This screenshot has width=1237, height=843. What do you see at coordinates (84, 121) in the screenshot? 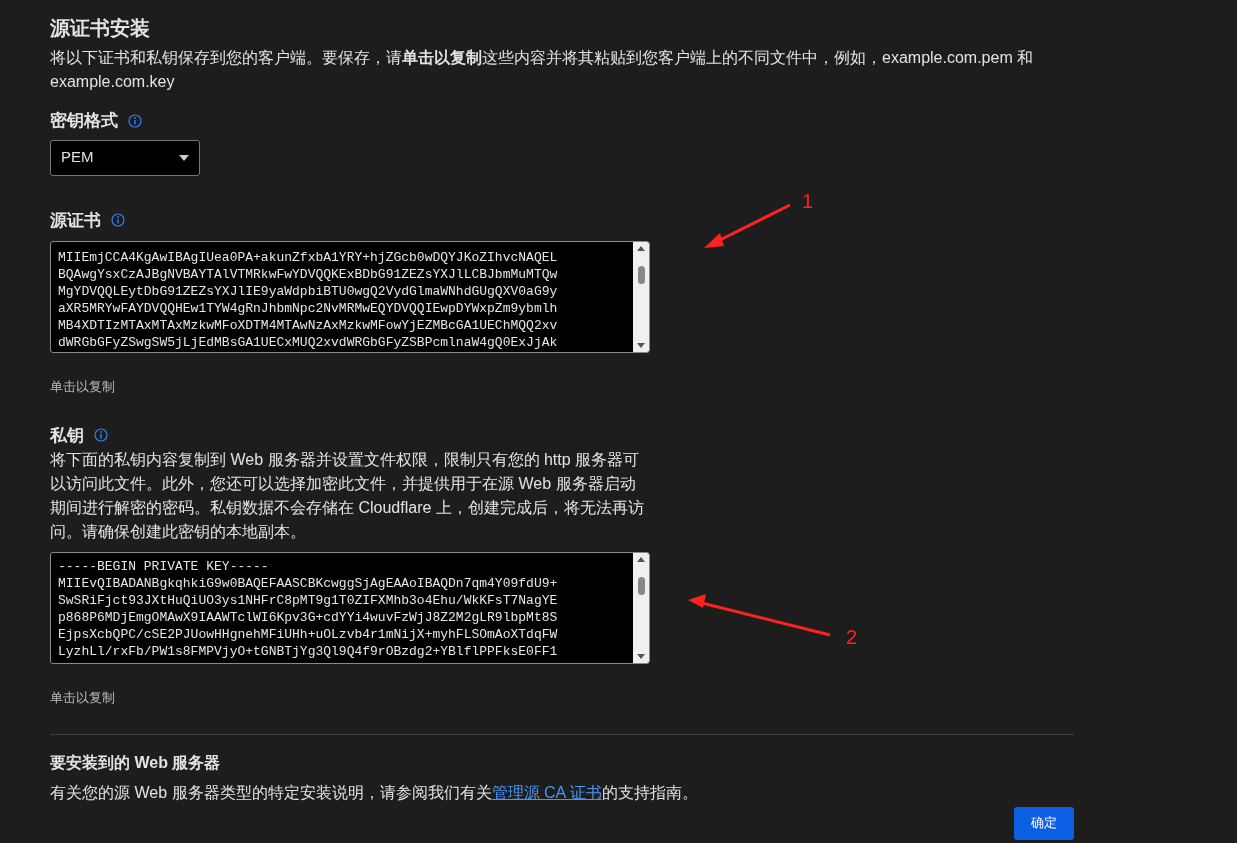
I see `field-label: 密钥格式` at bounding box center [84, 121].